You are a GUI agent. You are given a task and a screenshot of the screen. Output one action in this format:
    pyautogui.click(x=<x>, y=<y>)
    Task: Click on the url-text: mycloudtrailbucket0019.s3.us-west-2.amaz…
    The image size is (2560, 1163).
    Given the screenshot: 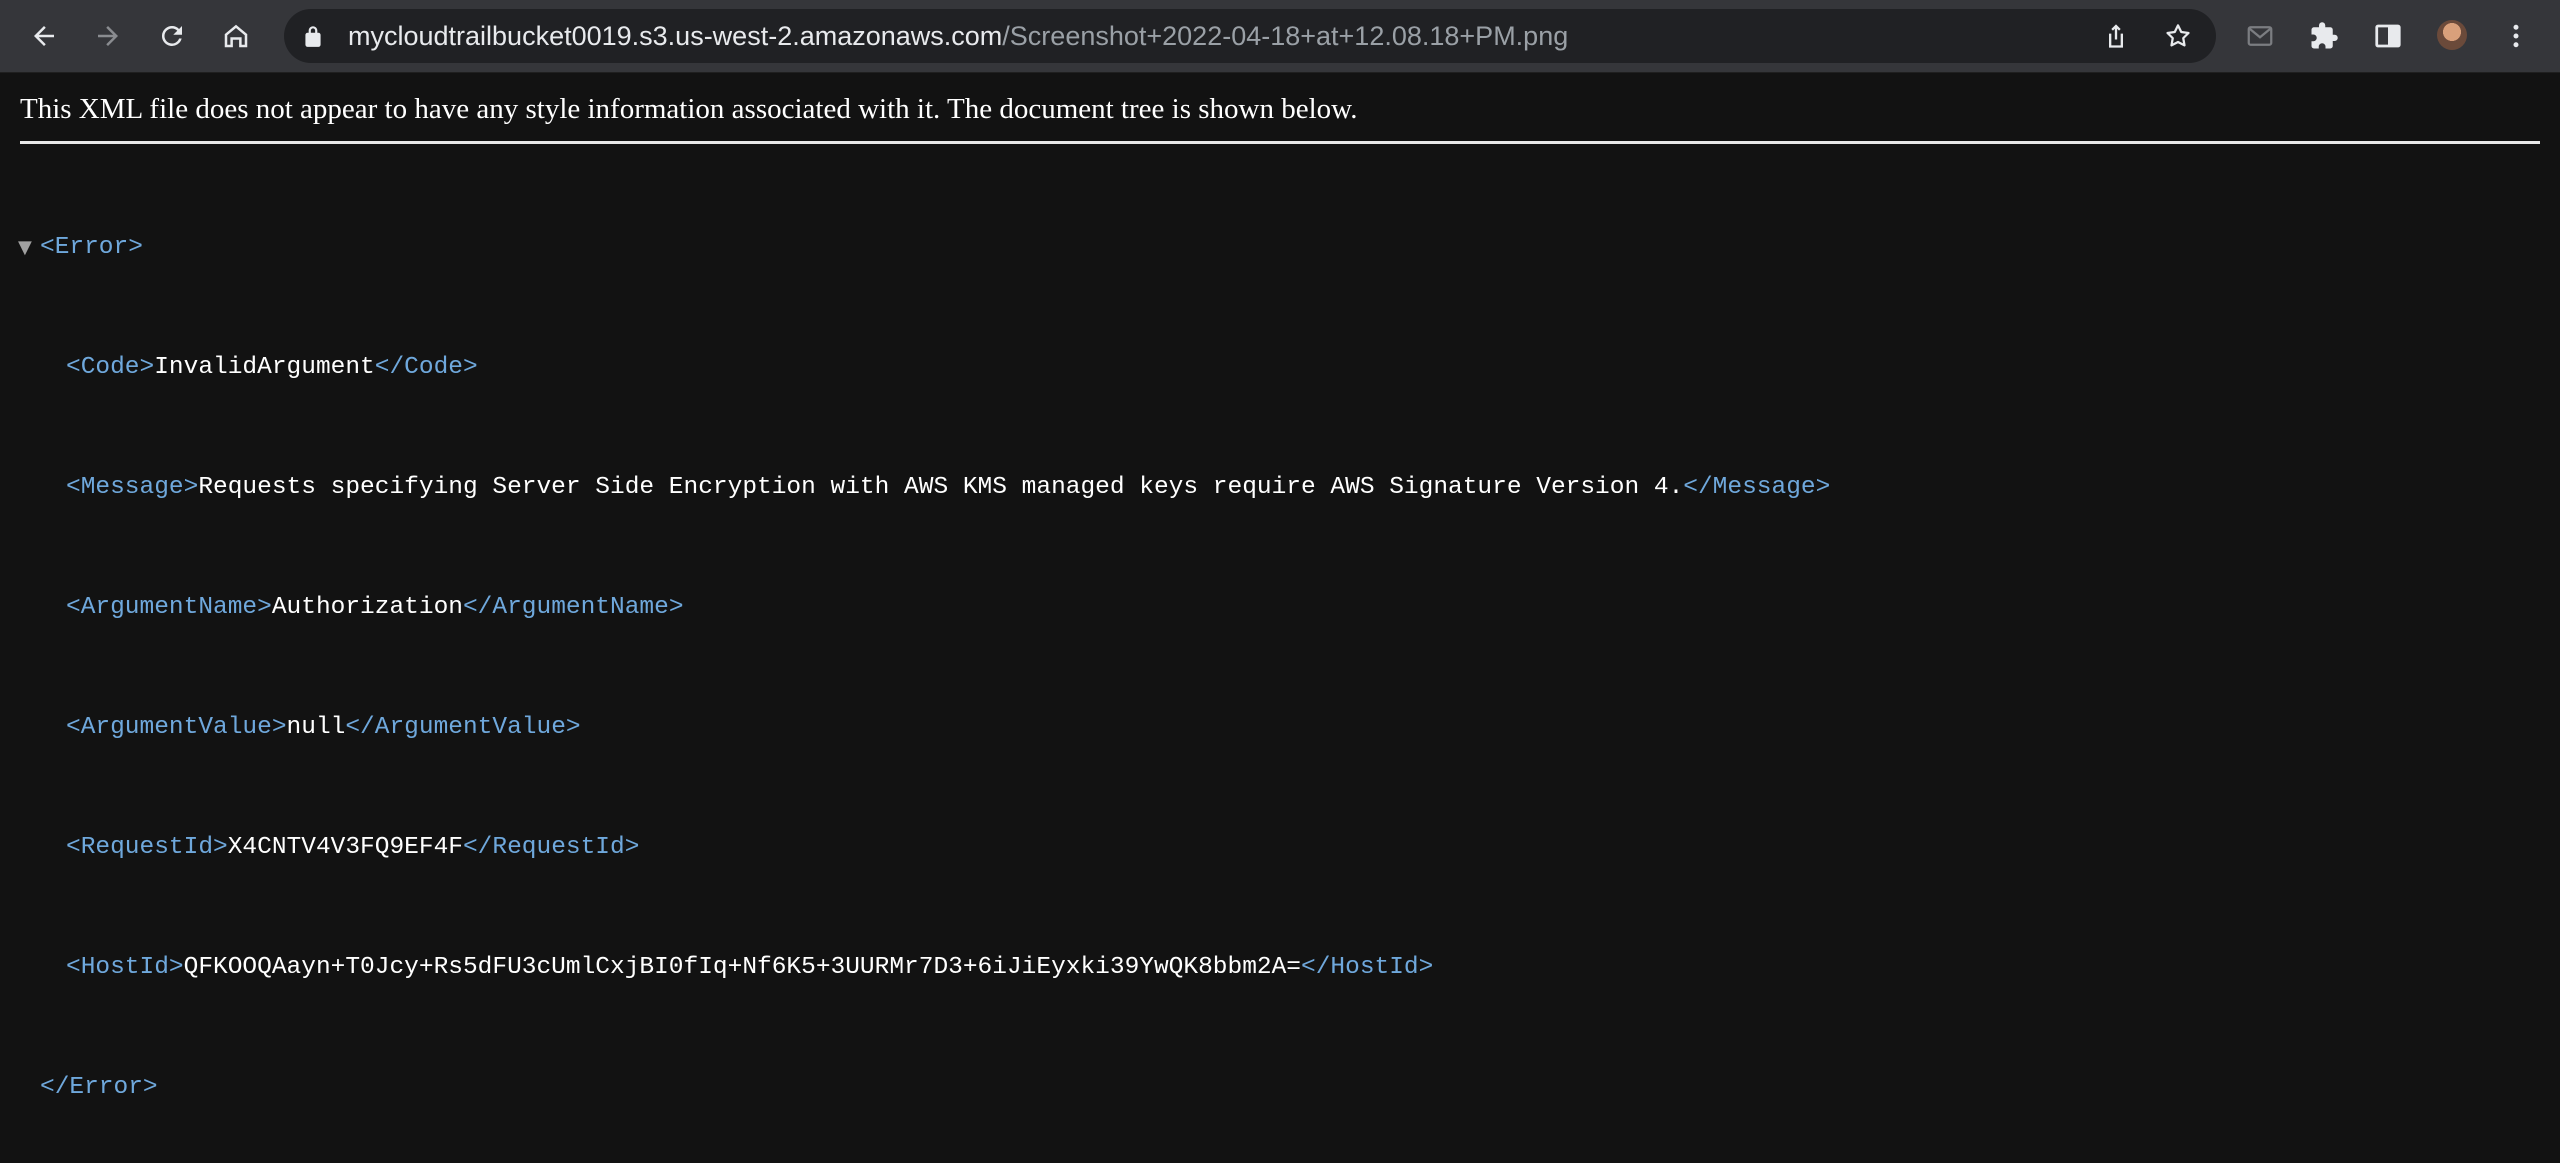 What is the action you would take?
    pyautogui.click(x=958, y=36)
    